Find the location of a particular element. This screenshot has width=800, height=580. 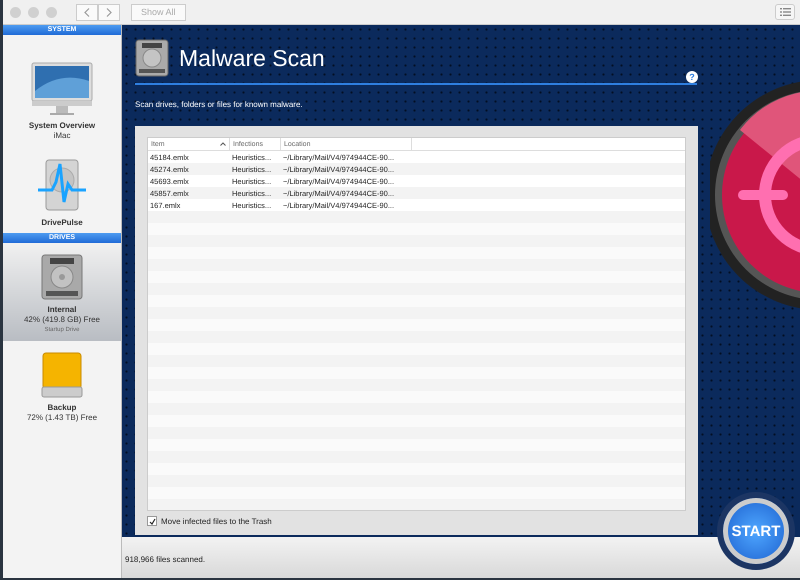

item-title: System Overview is located at coordinates (62, 125).